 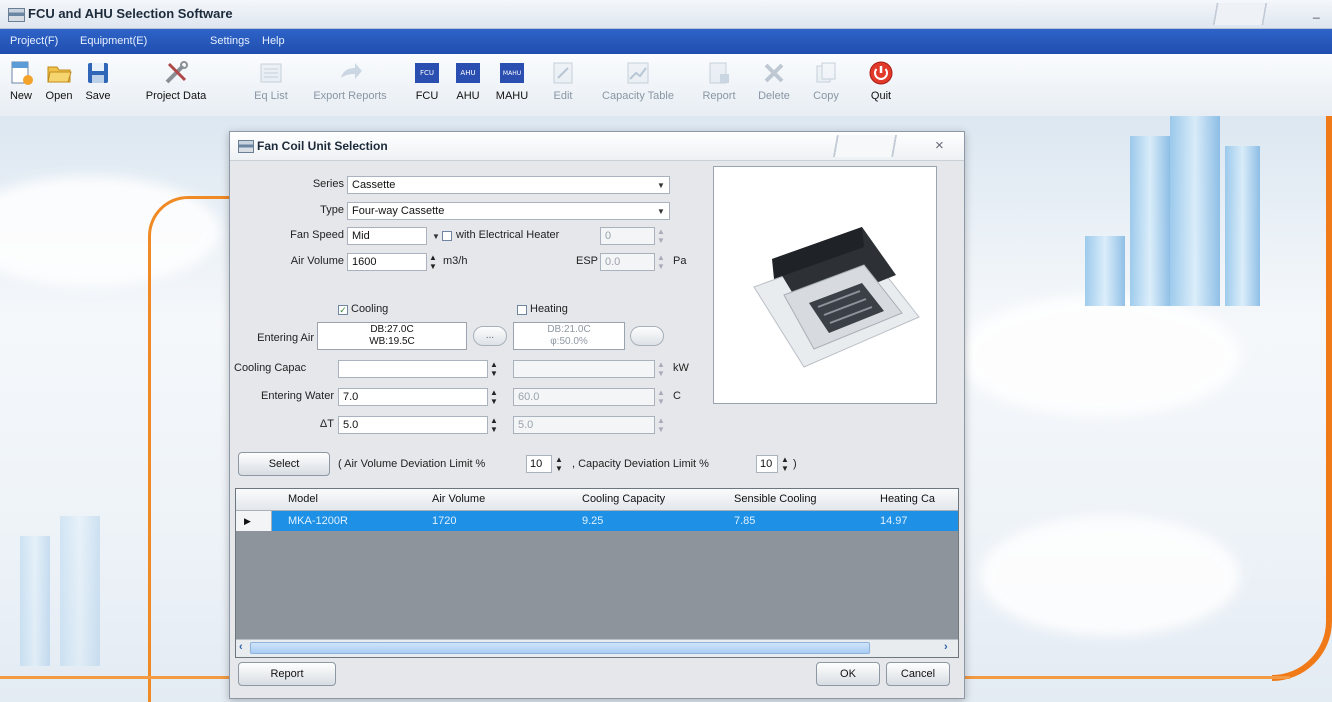 What do you see at coordinates (894, 521) in the screenshot?
I see `cell-heating-capacity: 14.97` at bounding box center [894, 521].